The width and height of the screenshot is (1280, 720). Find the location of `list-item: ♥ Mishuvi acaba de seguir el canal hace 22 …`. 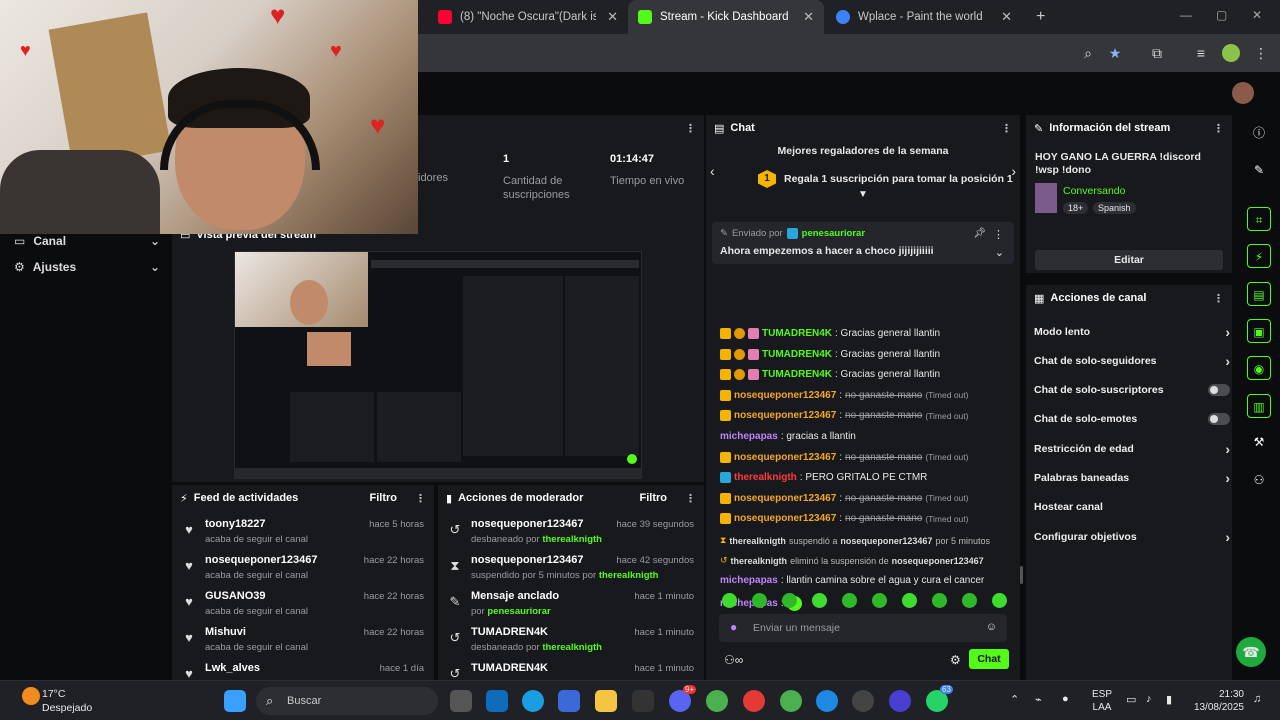

list-item: ♥ Mishuvi acaba de seguir el canal hace 22 … is located at coordinates (303, 641).